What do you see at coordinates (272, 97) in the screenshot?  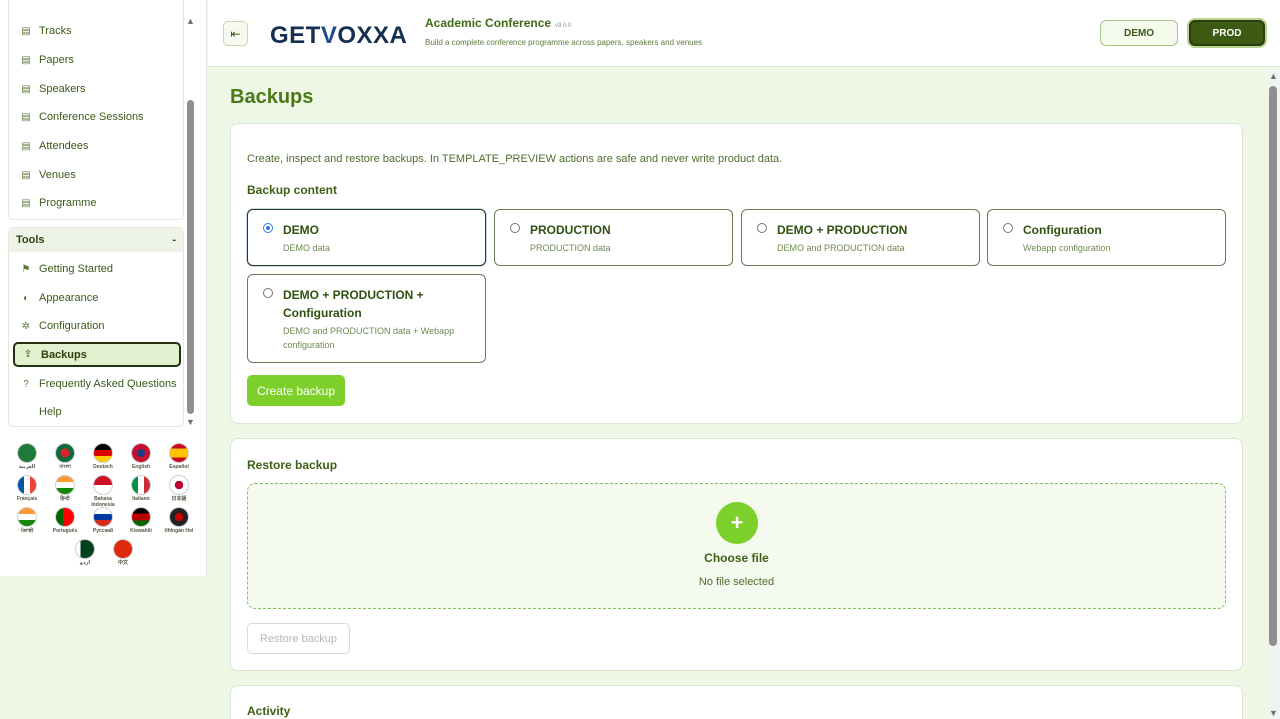 I see `page-title: Backups` at bounding box center [272, 97].